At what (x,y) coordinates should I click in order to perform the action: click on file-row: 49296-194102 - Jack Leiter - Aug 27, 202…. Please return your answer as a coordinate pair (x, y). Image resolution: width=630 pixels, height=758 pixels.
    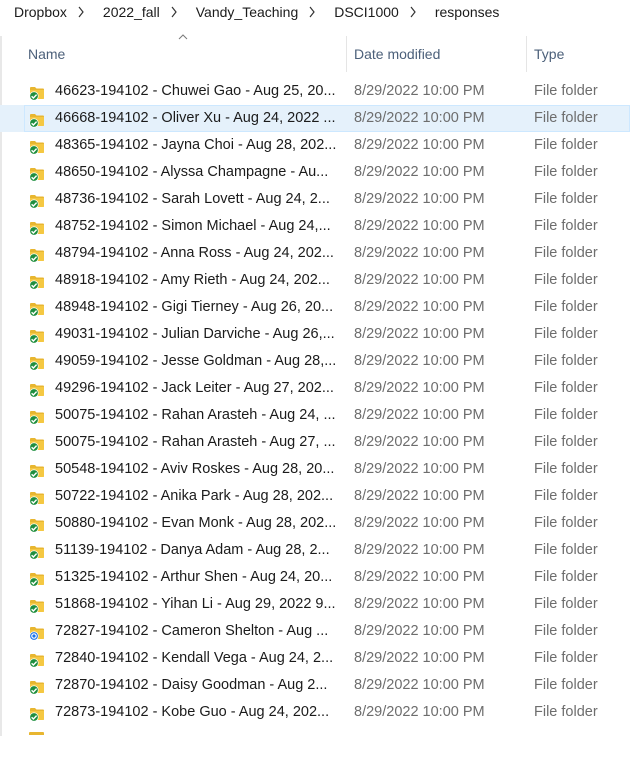
    Looking at the image, I should click on (315, 388).